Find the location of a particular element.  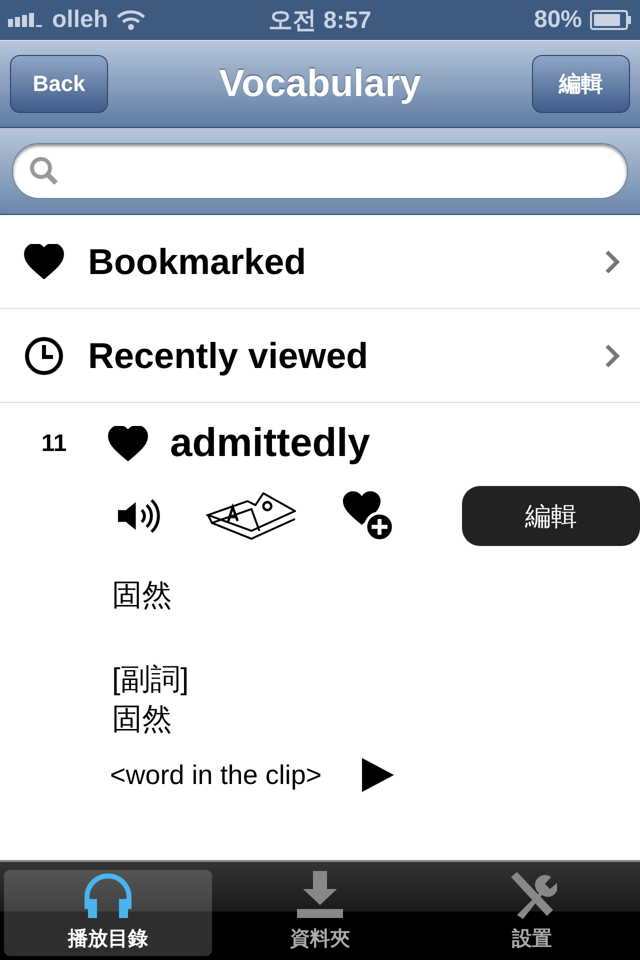

carrier-name: olleh is located at coordinates (80, 20).